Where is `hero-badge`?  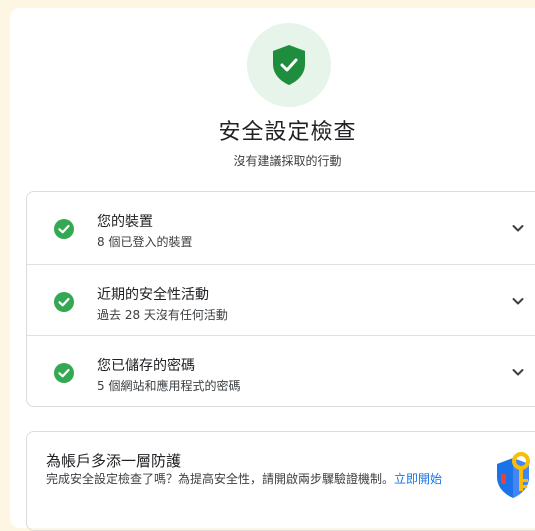
hero-badge is located at coordinates (289, 65).